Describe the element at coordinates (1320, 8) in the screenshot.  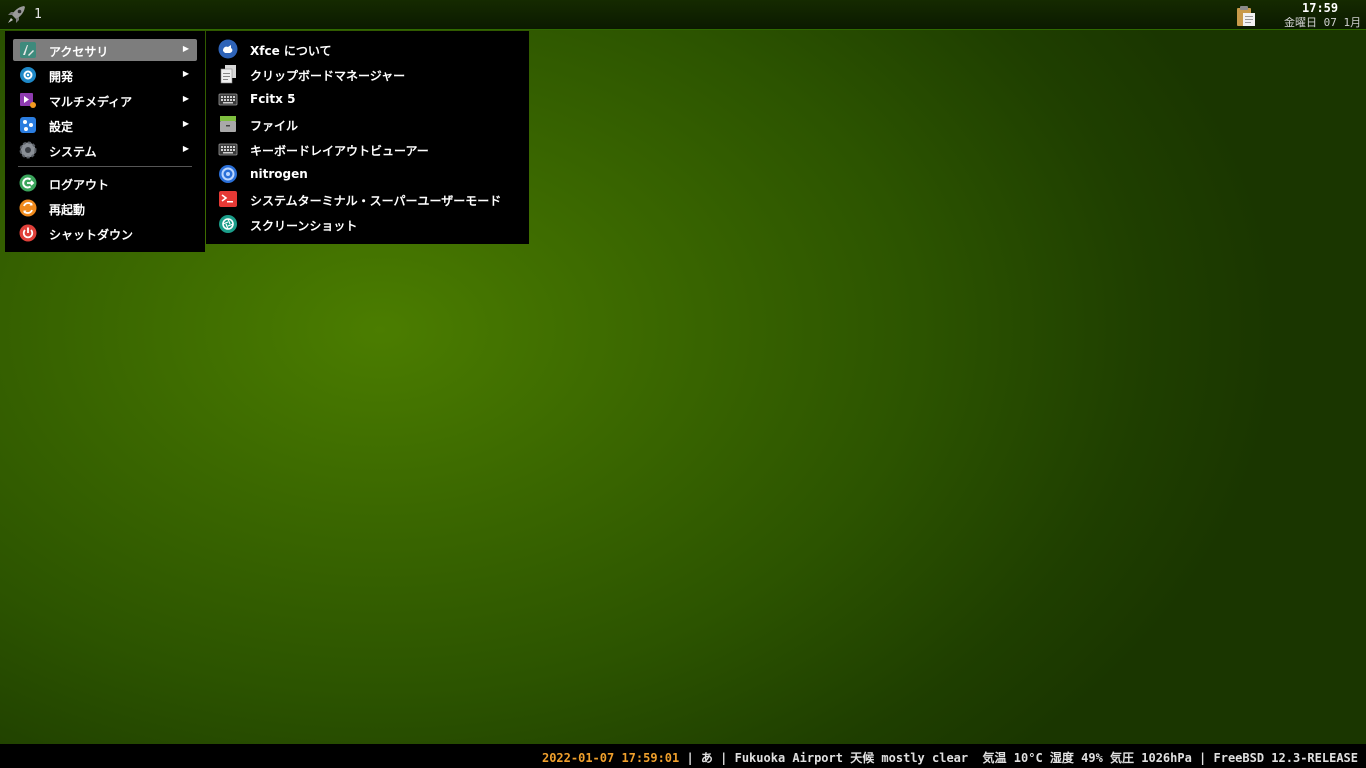
I see `clock-time: 17:59` at that location.